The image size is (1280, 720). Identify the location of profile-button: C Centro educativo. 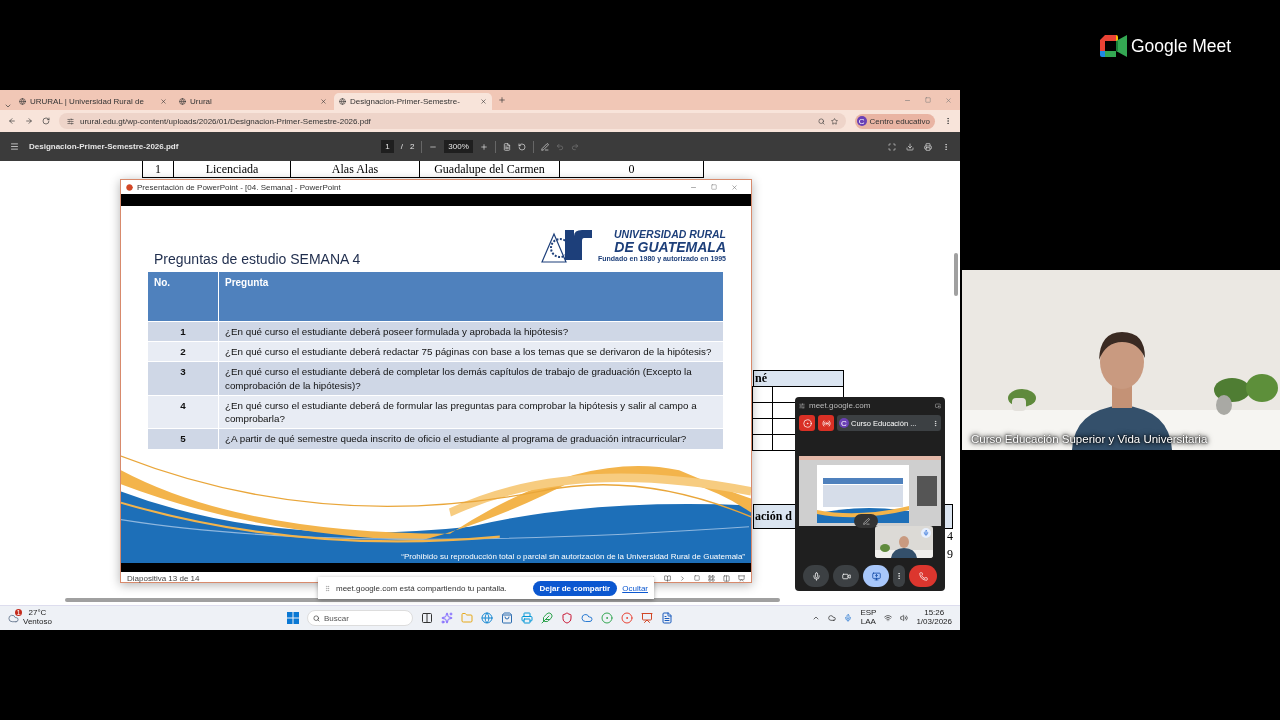
(894, 121).